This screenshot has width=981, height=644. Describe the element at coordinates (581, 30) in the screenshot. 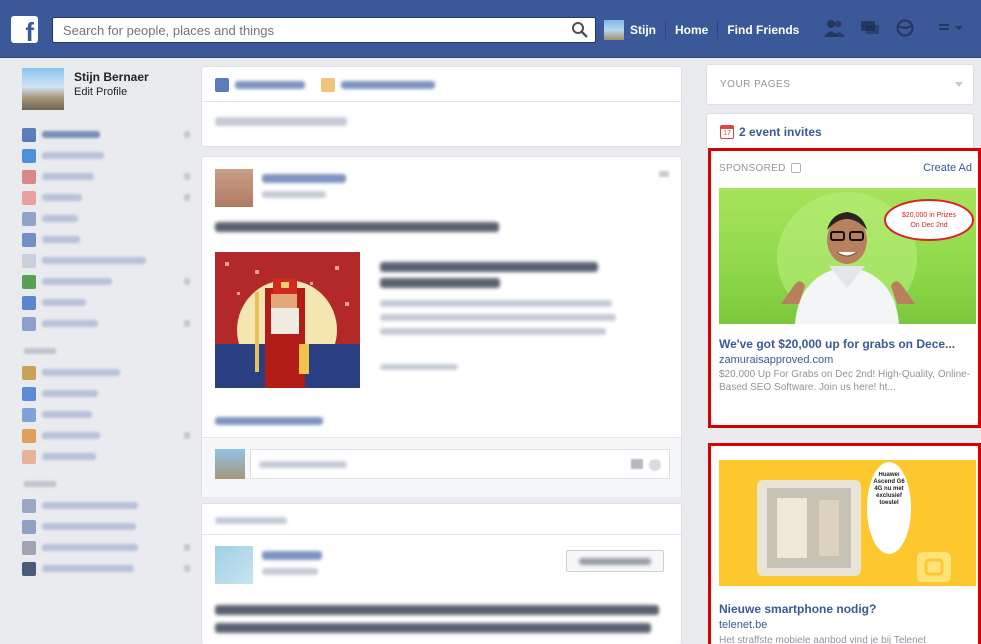

I see `search-icon` at that location.